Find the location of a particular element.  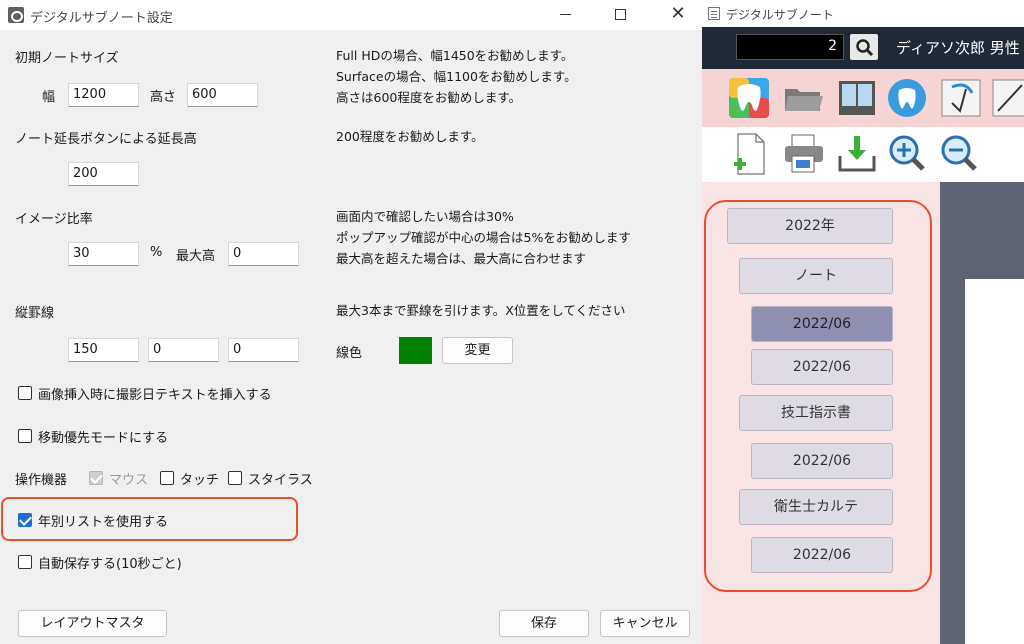

zoom-in-icon is located at coordinates (907, 153).